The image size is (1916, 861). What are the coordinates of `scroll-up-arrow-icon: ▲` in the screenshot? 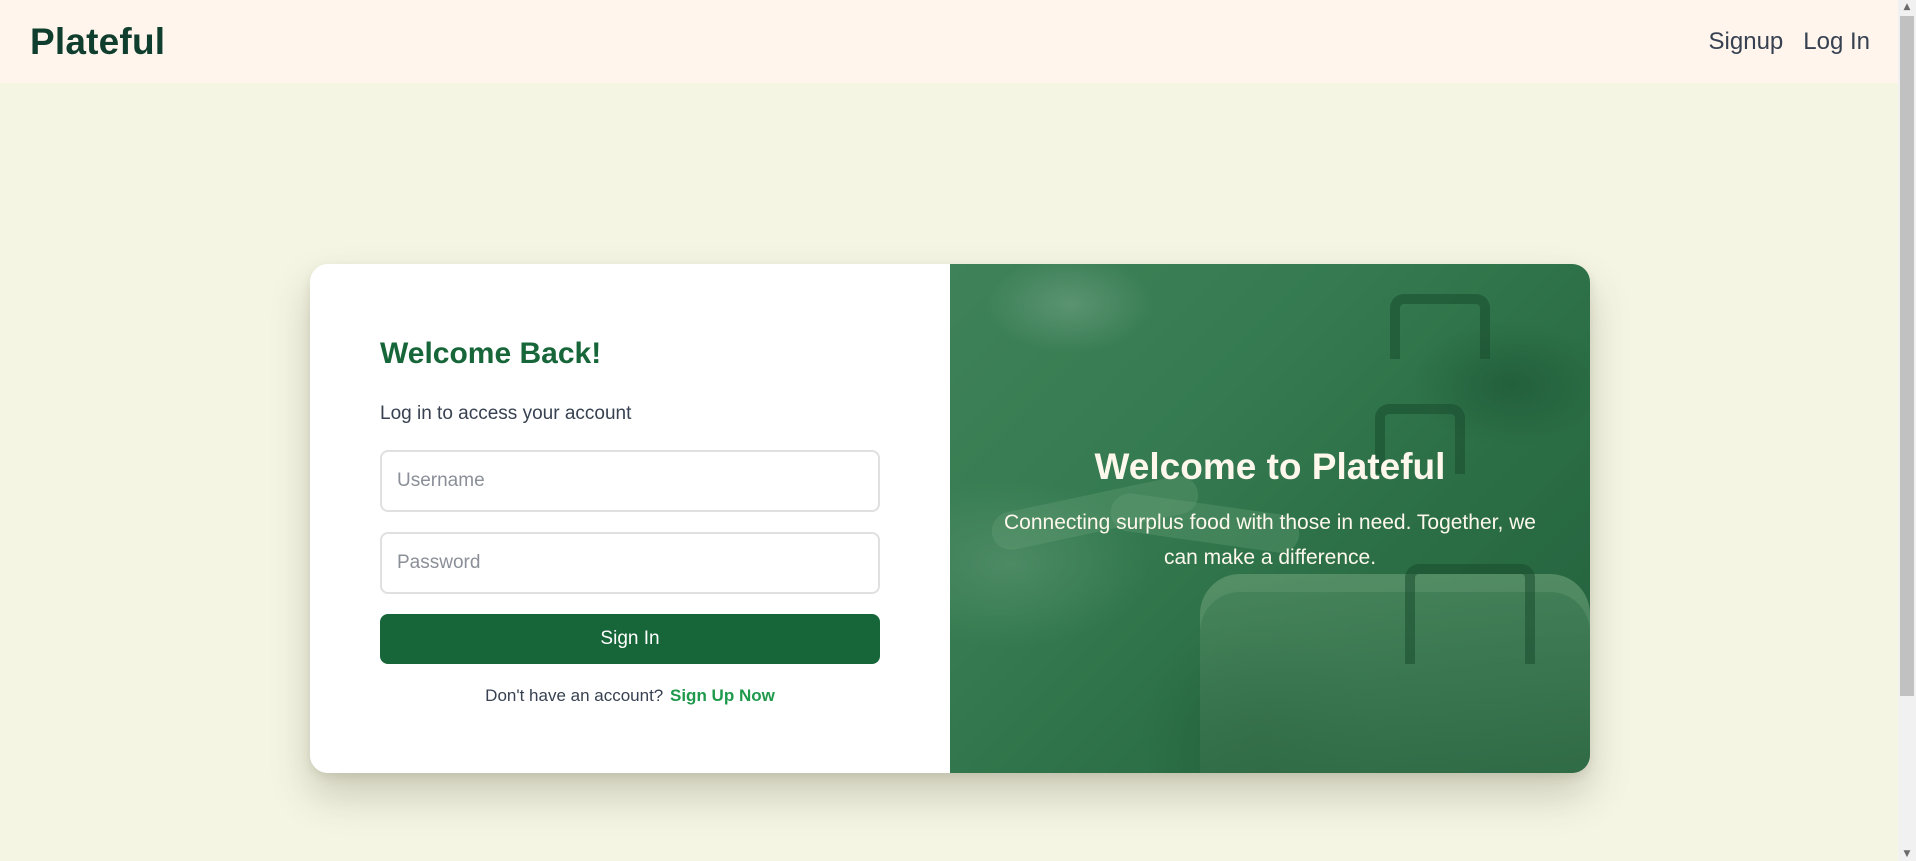 It's located at (1907, 7).